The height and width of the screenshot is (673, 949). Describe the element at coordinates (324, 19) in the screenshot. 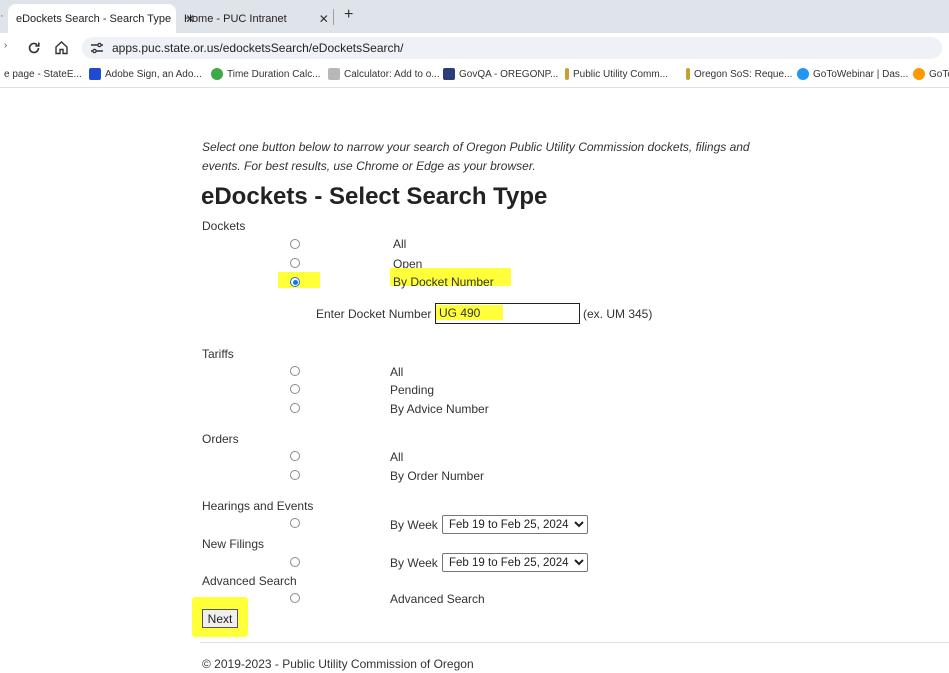

I see `close-tab-icon: ✕` at that location.